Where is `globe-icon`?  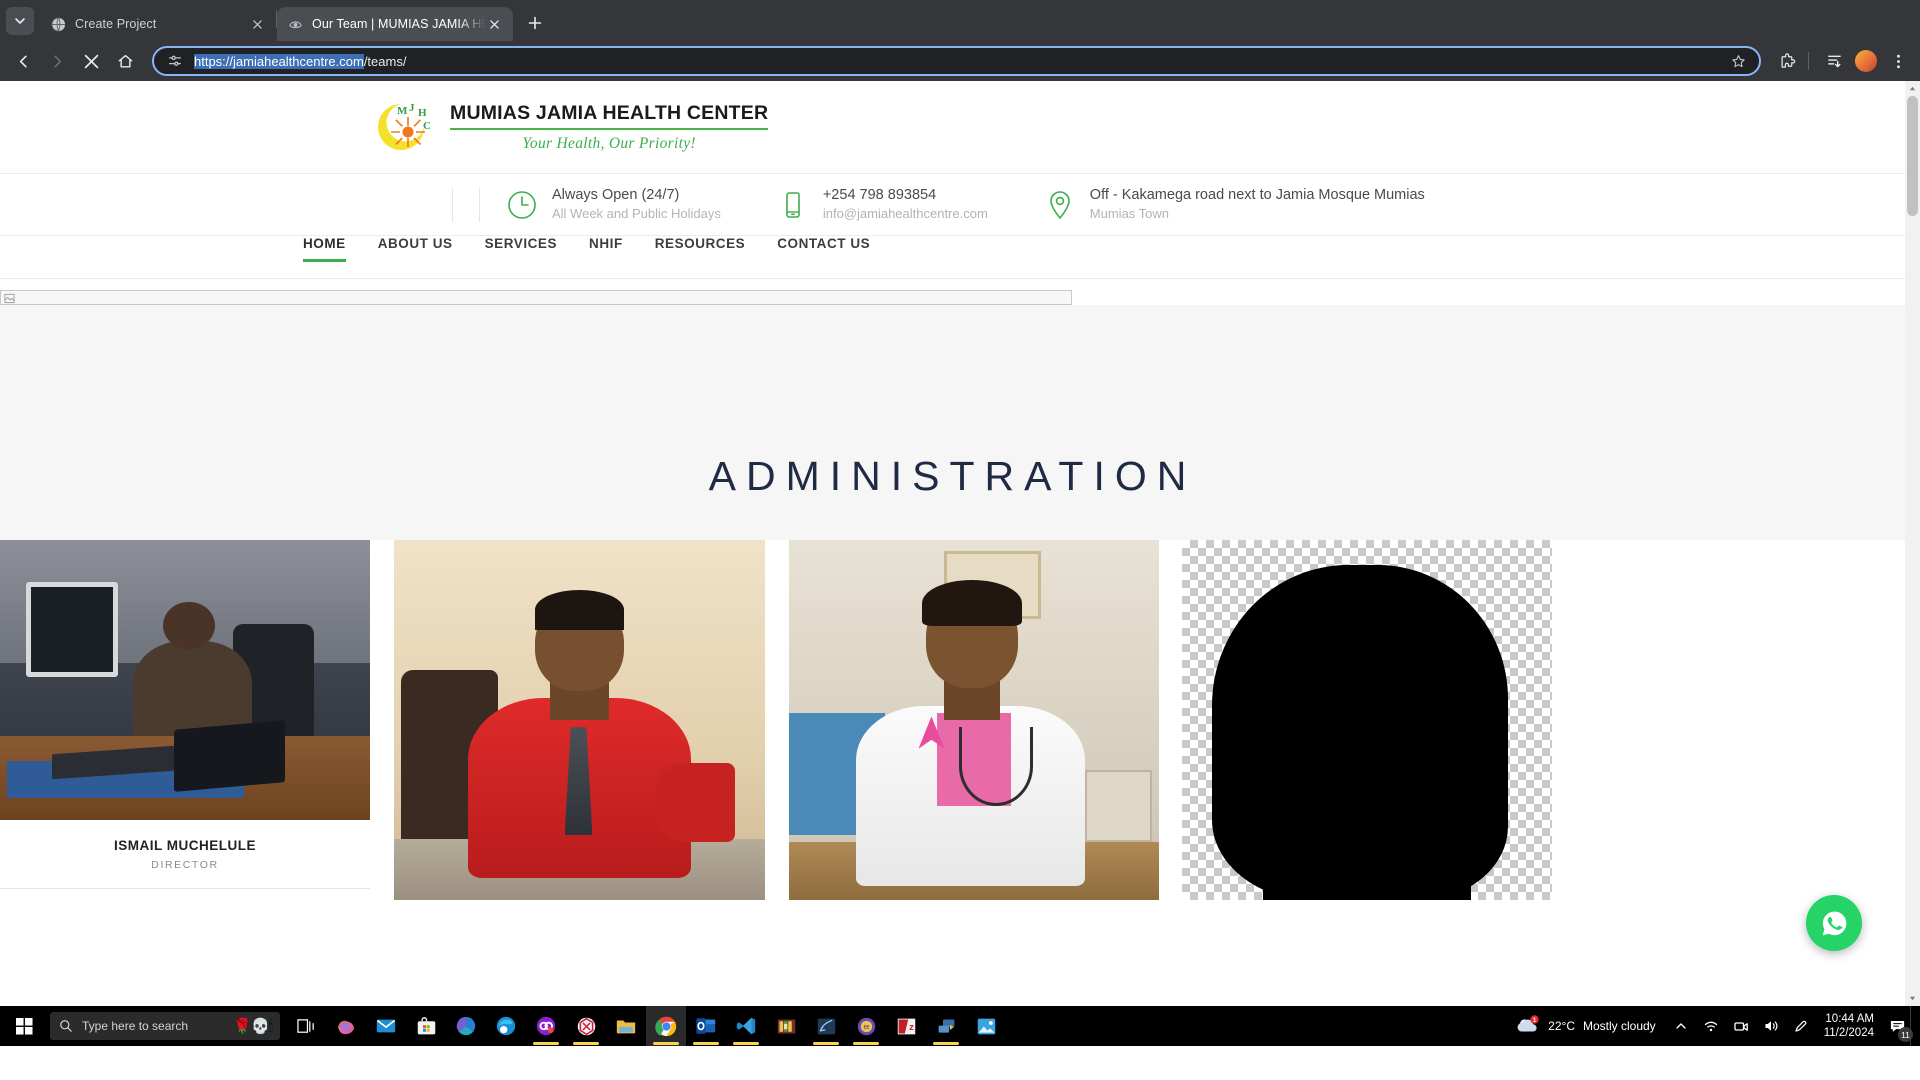
globe-icon is located at coordinates (58, 24).